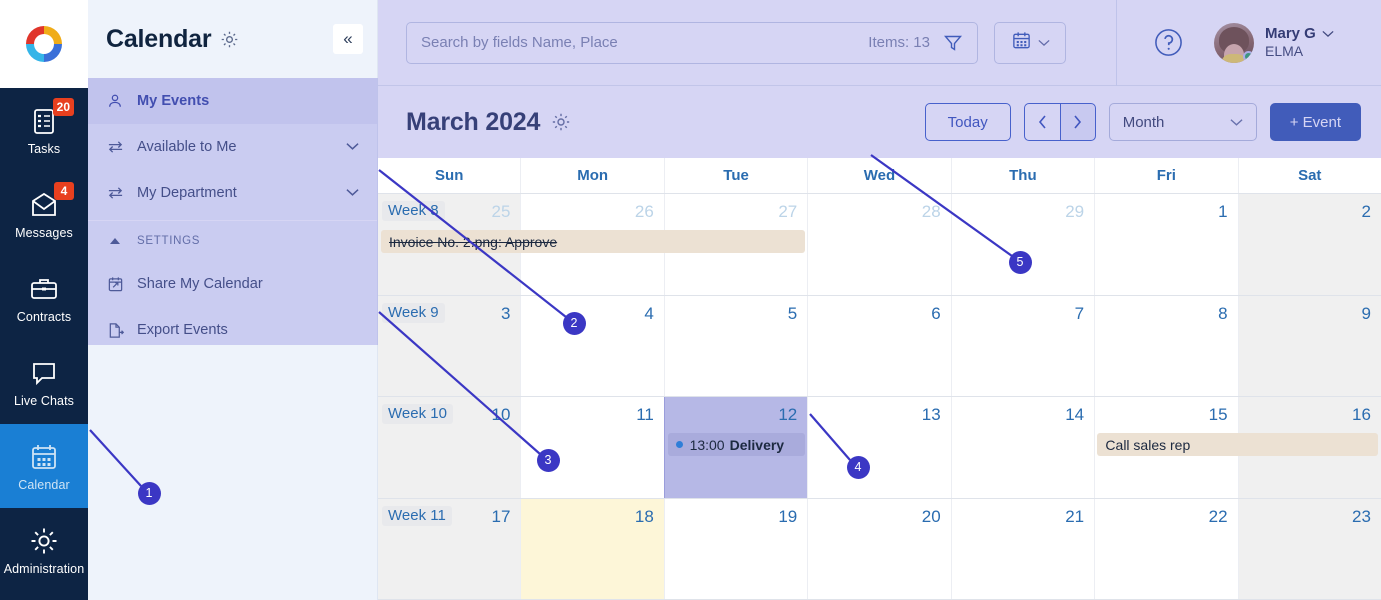  I want to click on funnel-icon, so click(953, 43).